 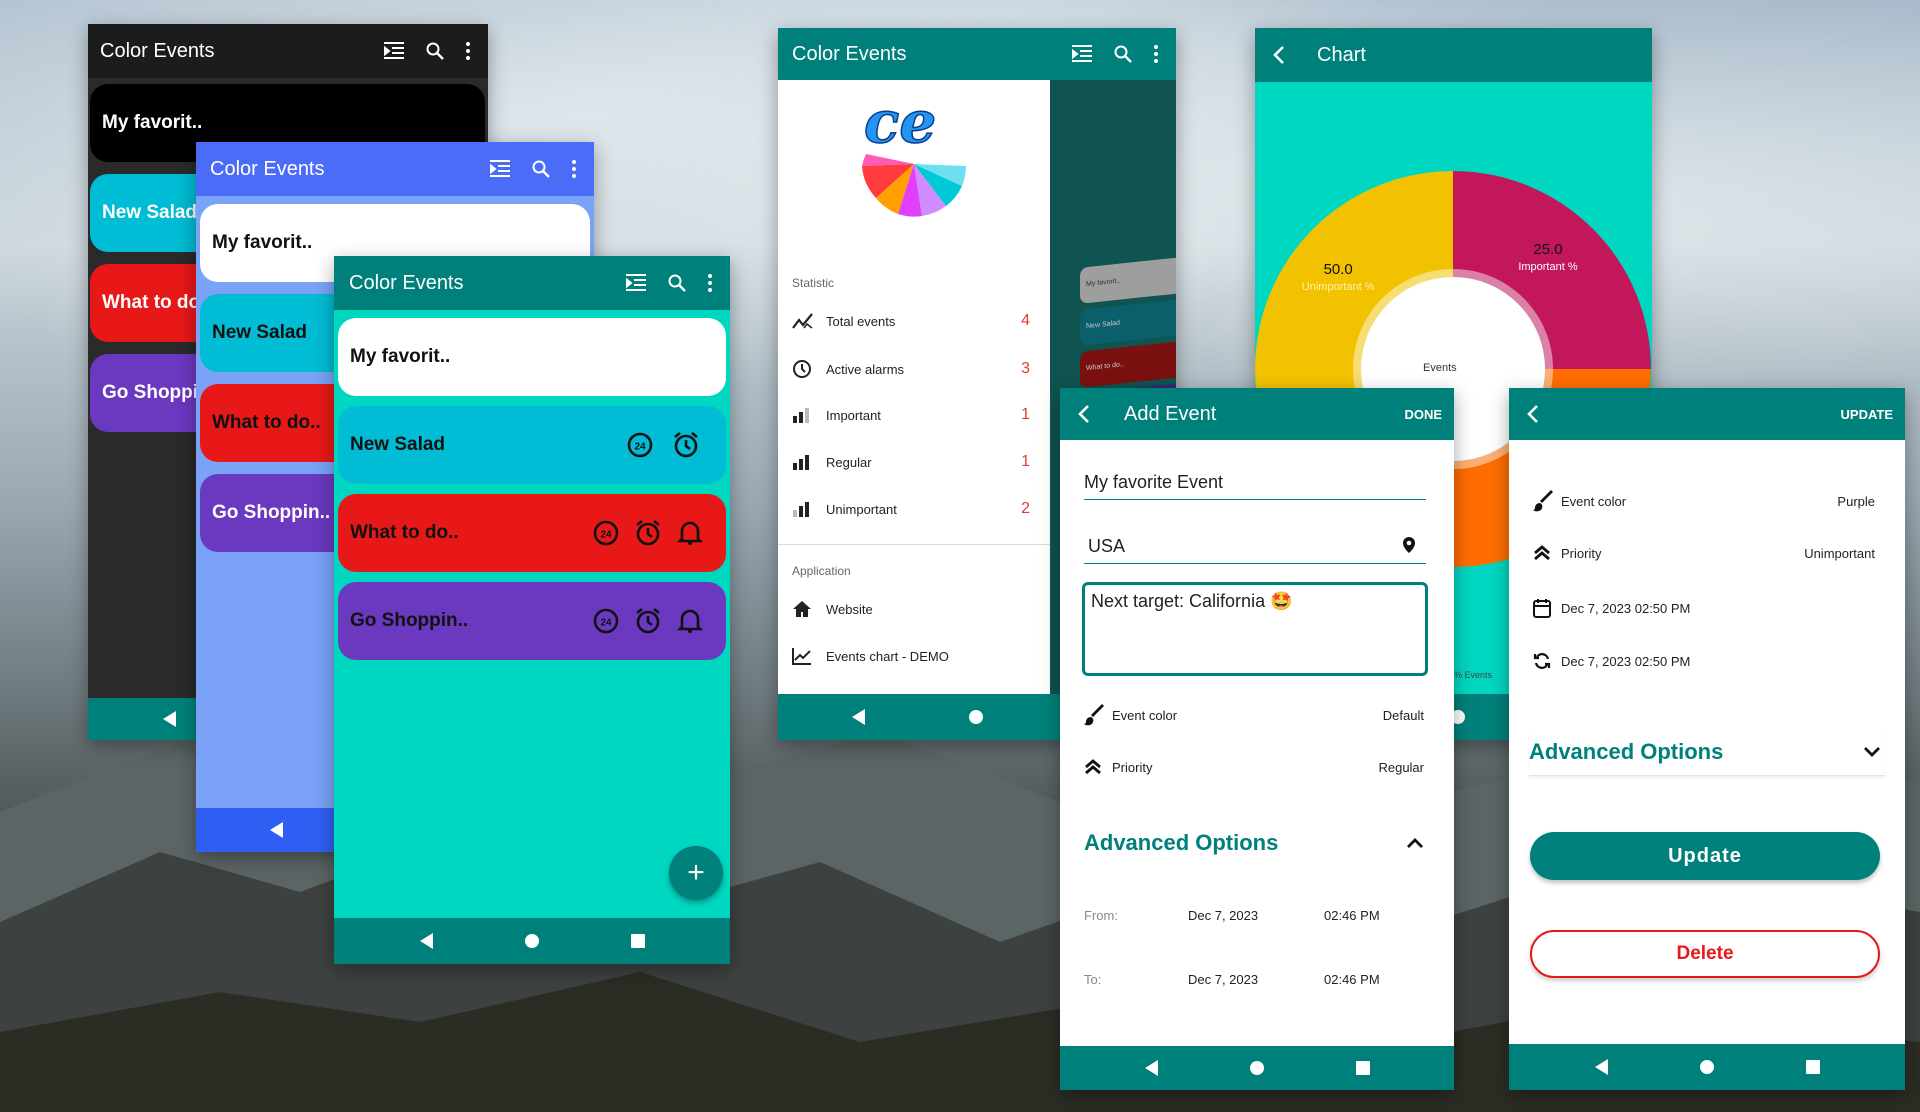 I want to click on drawer-item-label: Website, so click(x=849, y=609).